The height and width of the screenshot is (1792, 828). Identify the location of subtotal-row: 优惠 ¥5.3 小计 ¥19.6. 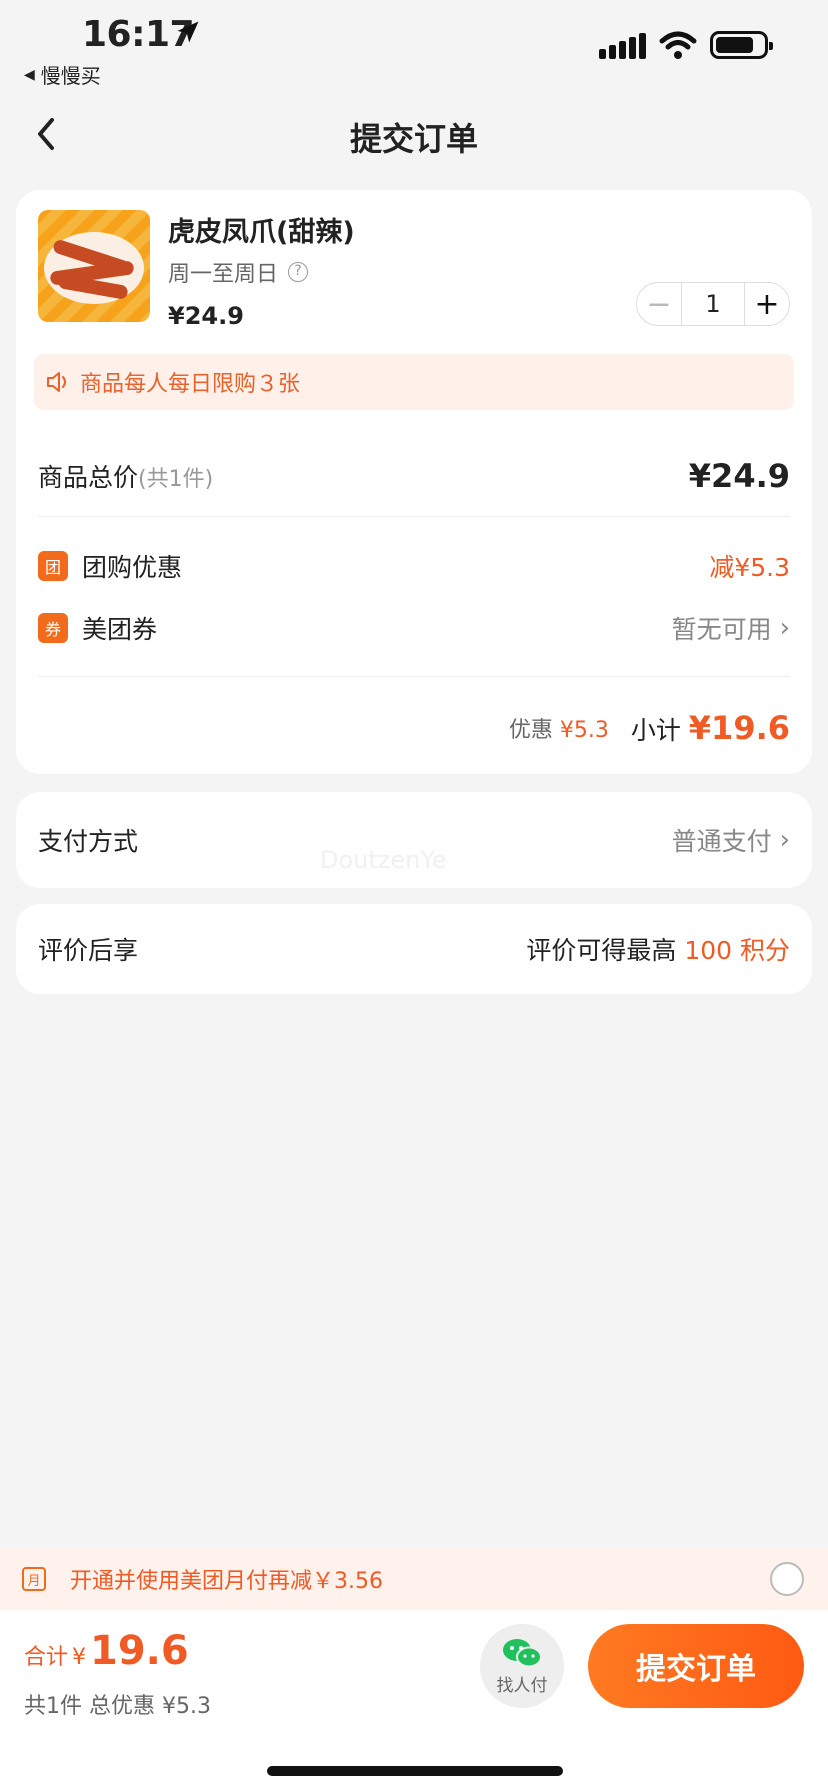
(414, 728).